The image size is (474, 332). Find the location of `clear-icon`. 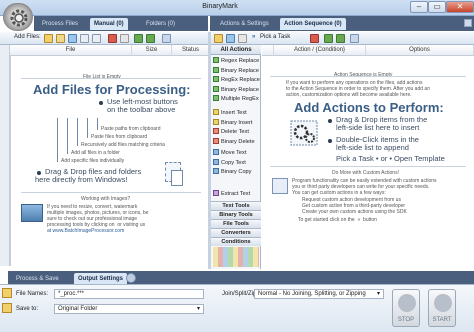

clear-icon is located at coordinates (124, 38).